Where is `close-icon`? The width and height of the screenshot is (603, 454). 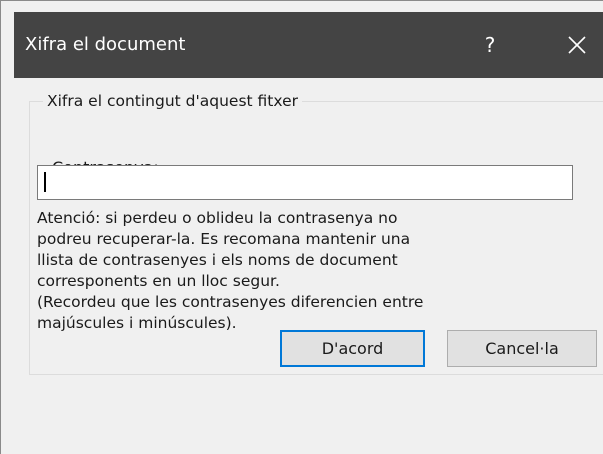
close-icon is located at coordinates (577, 45).